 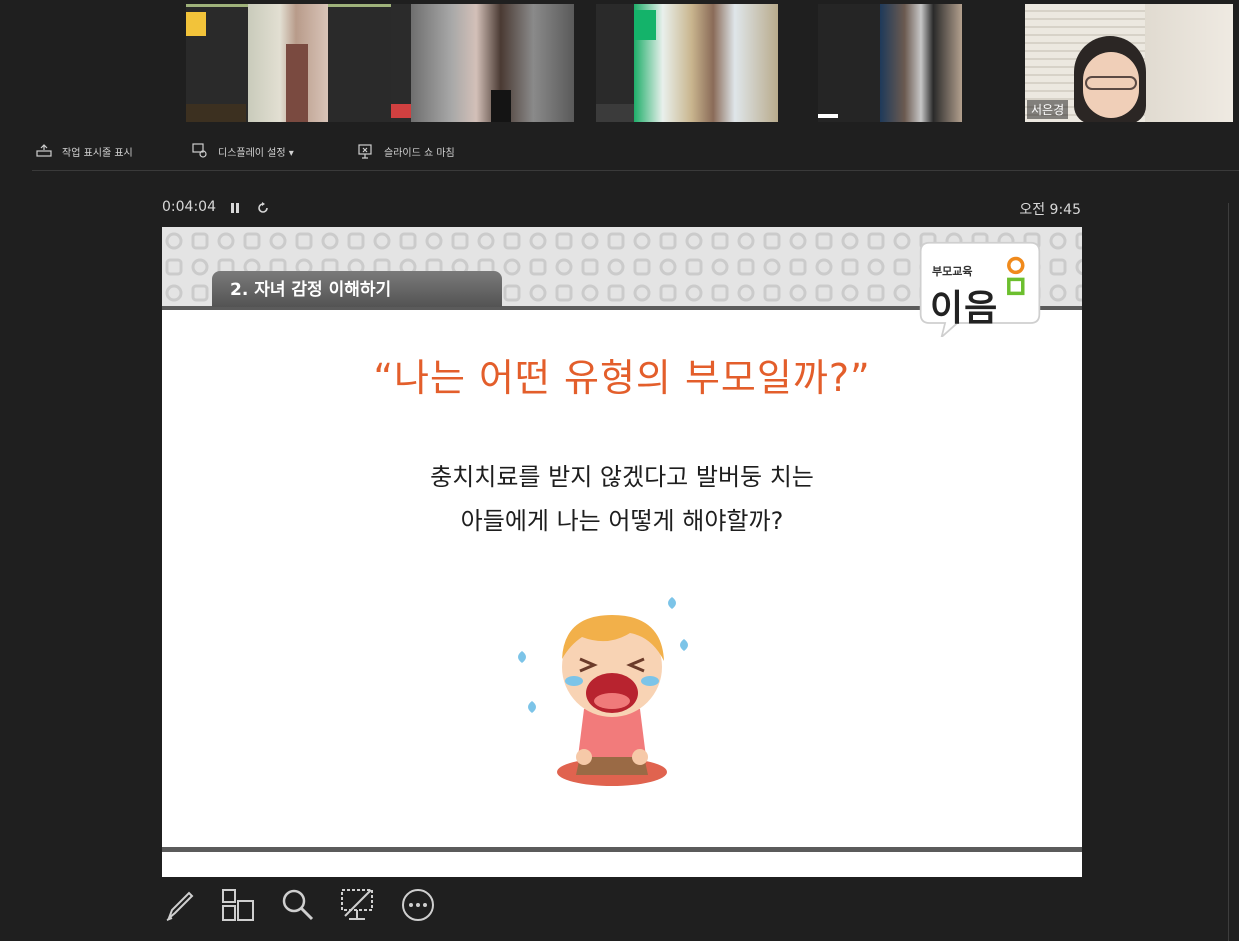 What do you see at coordinates (365, 151) in the screenshot?
I see `end-slideshow-icon` at bounding box center [365, 151].